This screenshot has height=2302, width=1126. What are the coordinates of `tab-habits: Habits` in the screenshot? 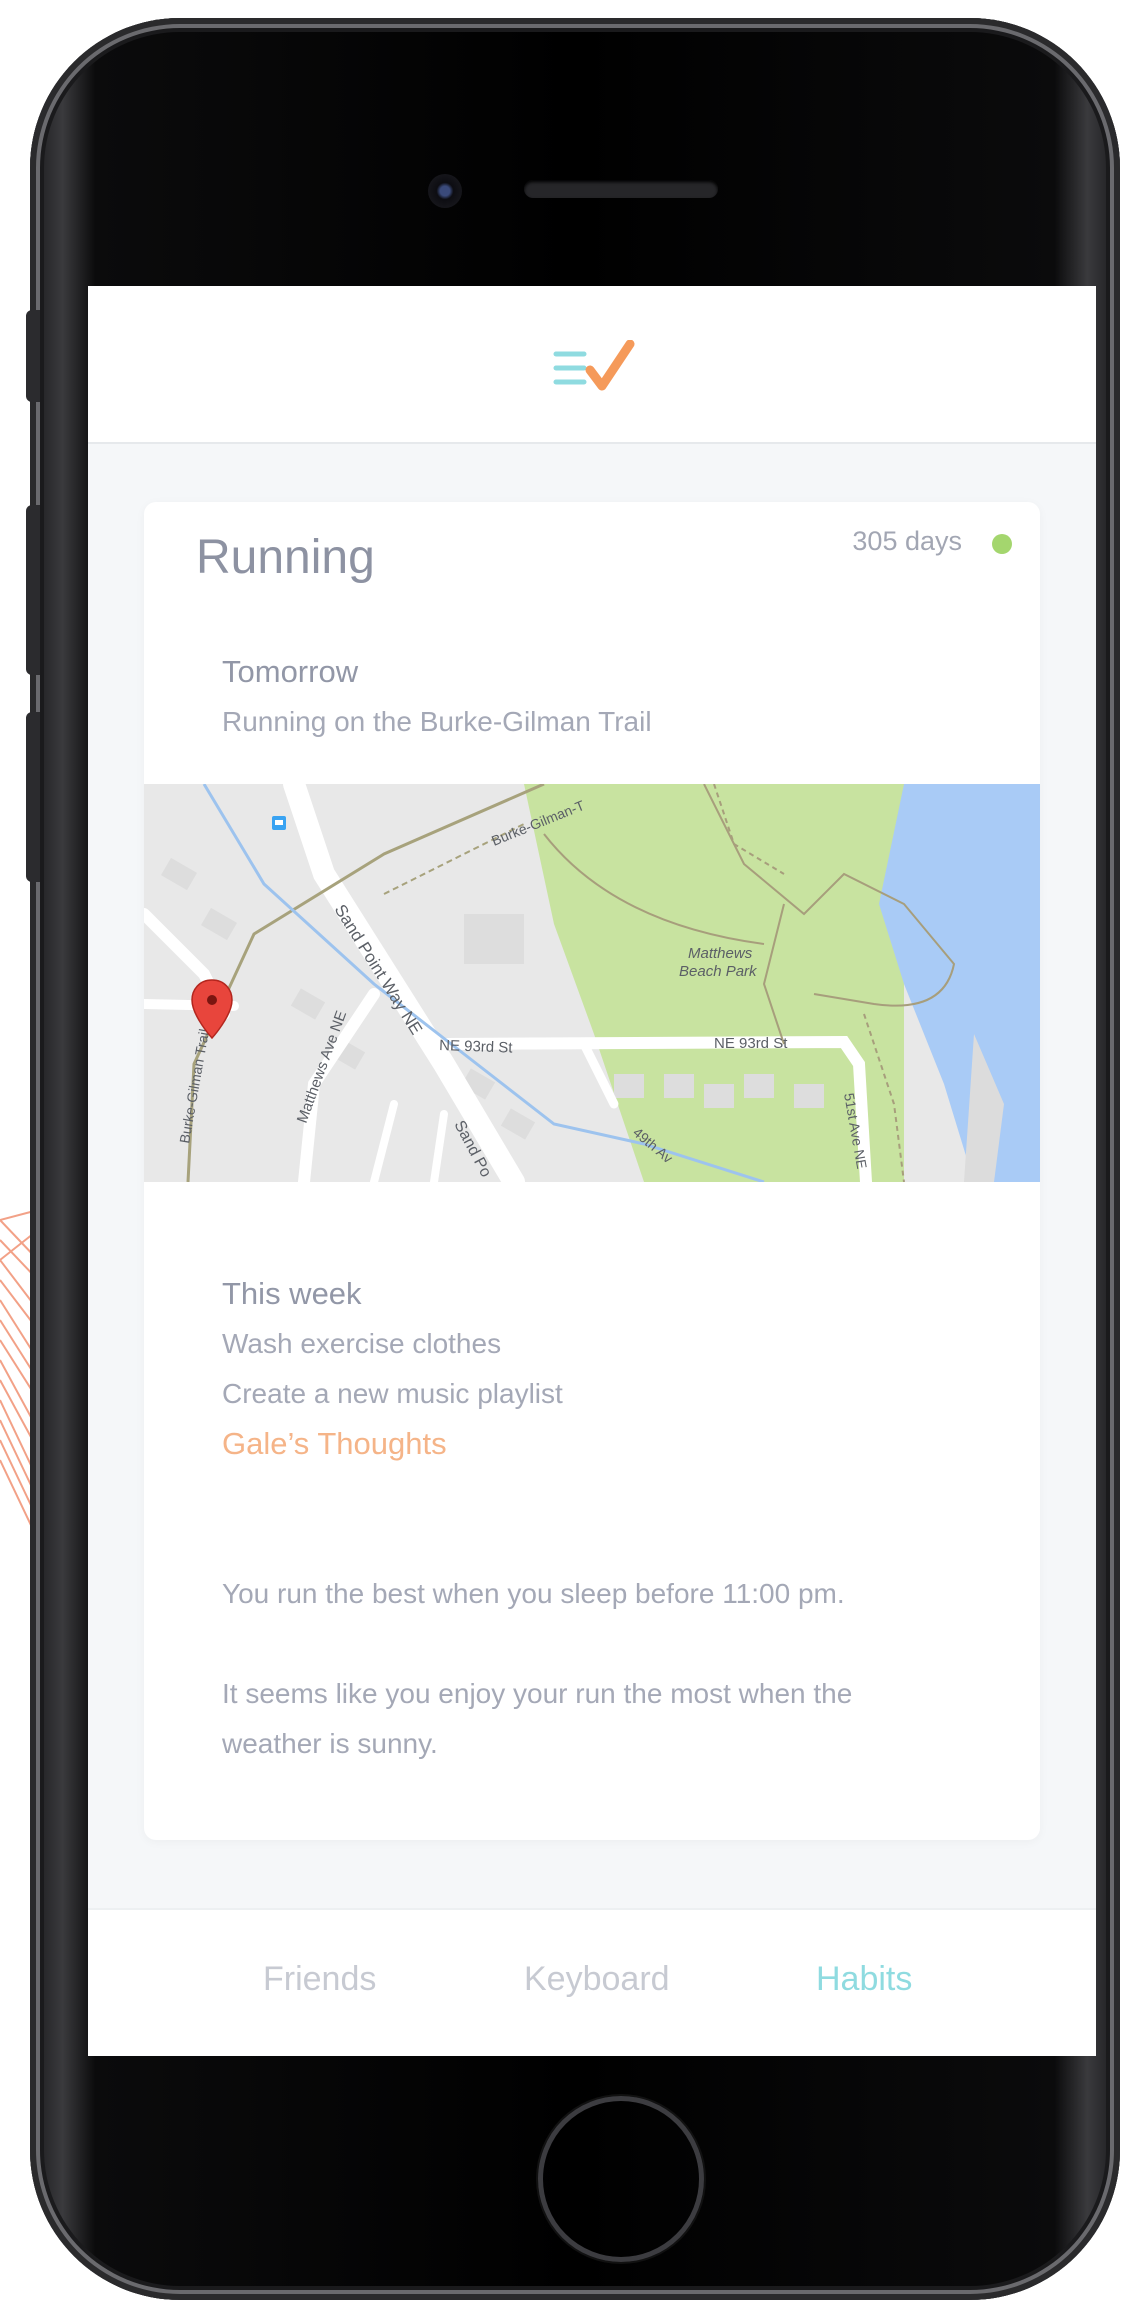 It's located at (864, 1979).